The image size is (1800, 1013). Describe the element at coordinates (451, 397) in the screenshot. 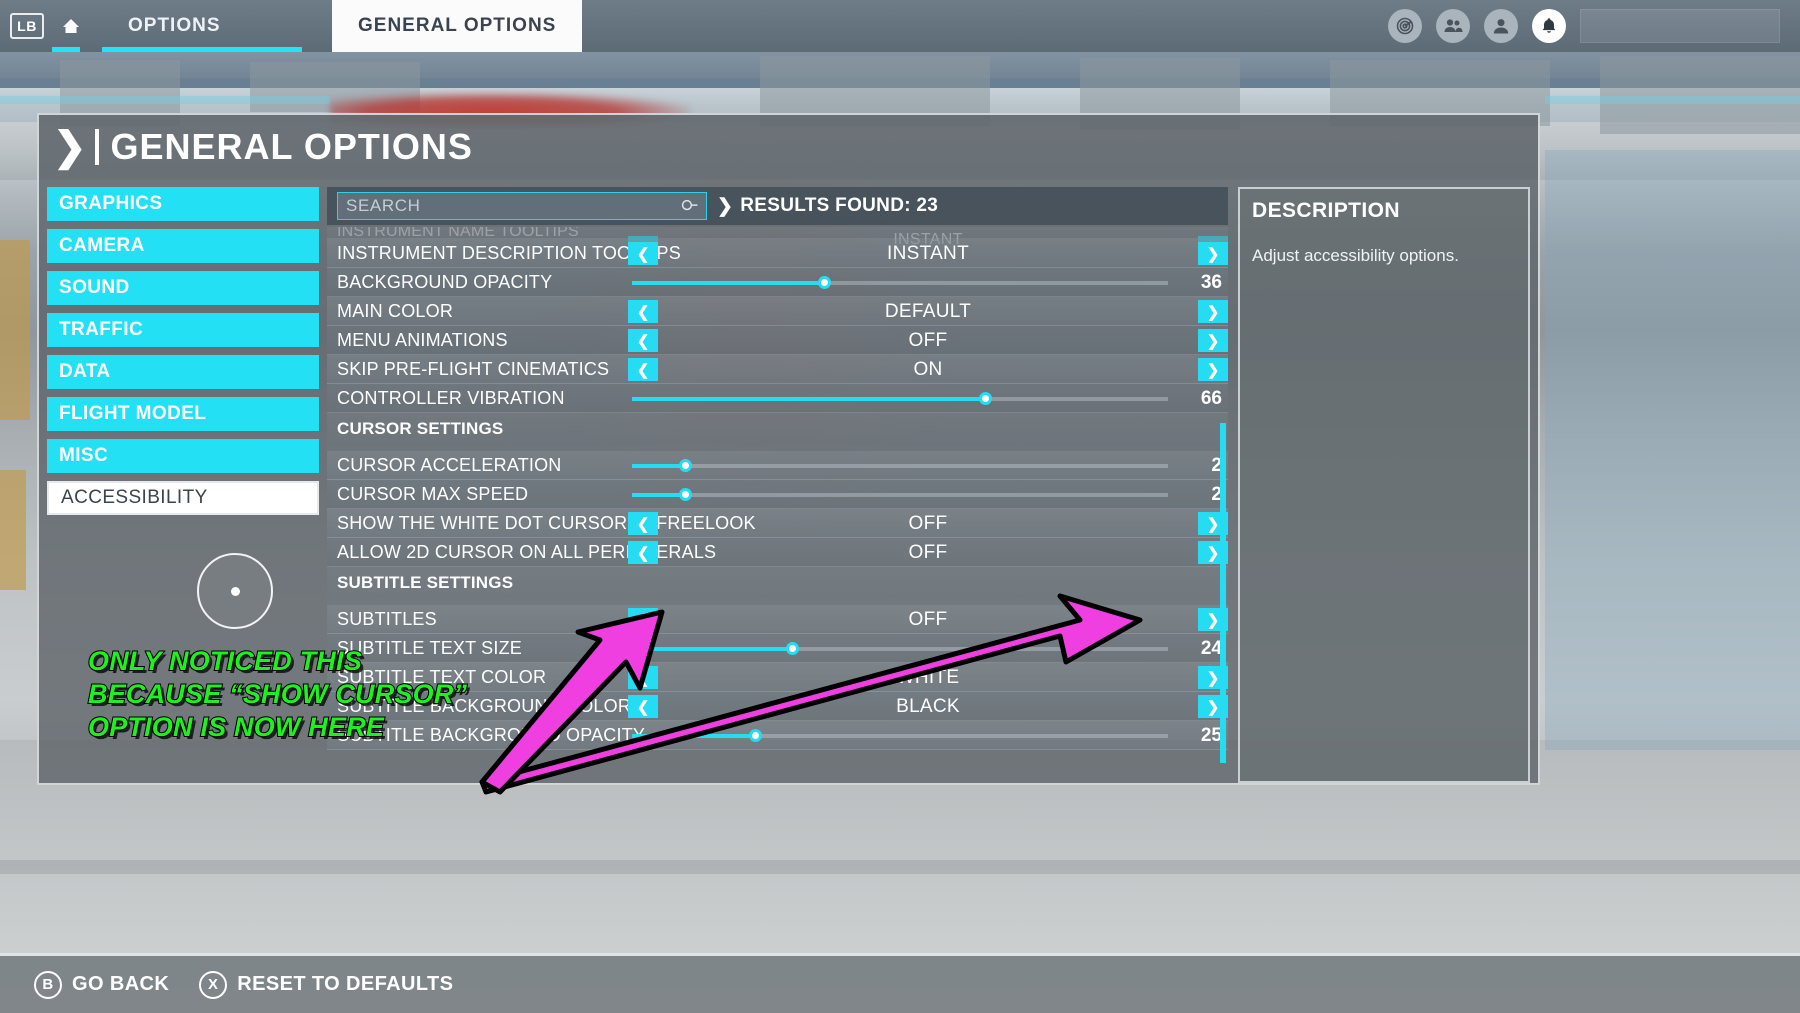

I see `row-label: CONTROLLER VIBRATION` at that location.